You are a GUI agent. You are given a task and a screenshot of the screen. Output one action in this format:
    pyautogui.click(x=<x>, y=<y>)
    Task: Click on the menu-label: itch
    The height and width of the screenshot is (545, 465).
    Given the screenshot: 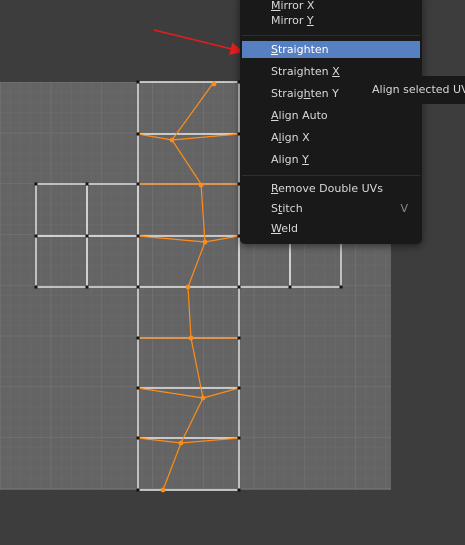 What is the action you would take?
    pyautogui.click(x=292, y=208)
    